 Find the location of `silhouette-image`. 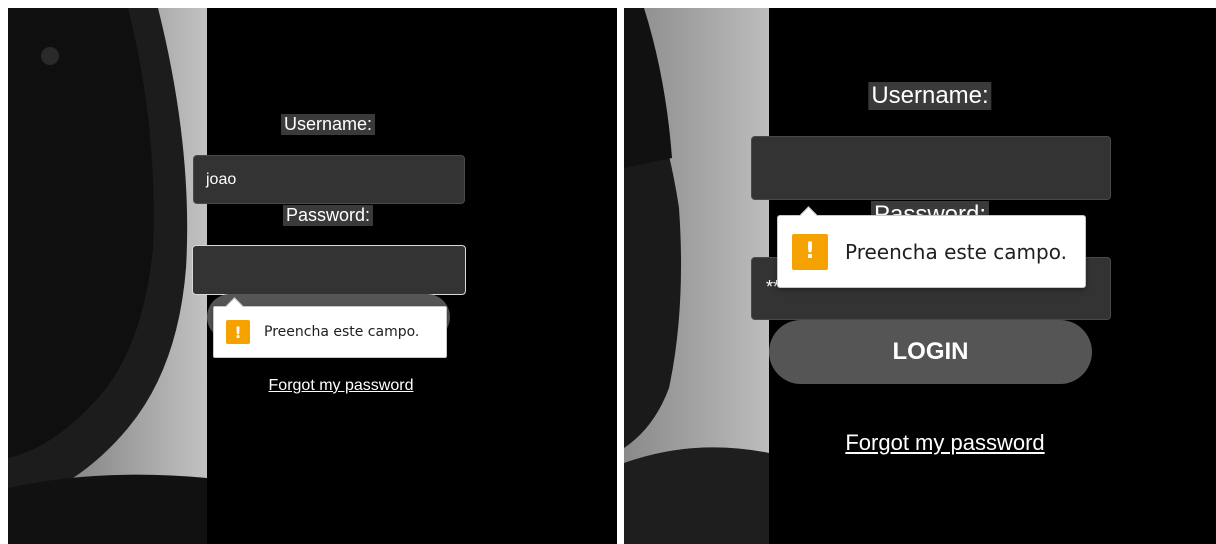

silhouette-image is located at coordinates (696, 276).